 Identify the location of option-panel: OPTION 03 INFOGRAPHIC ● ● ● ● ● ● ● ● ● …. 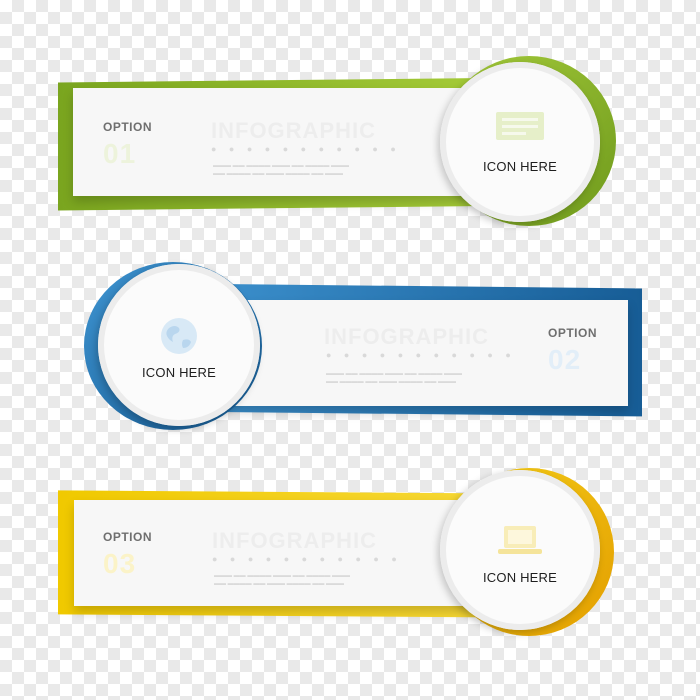
(283, 553).